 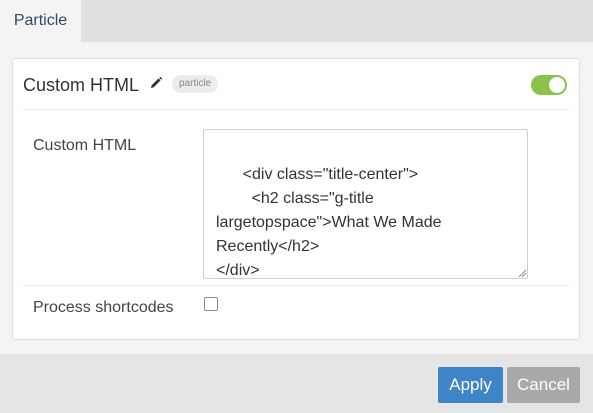 I want to click on card-header: Custom HTML particle, so click(x=296, y=84).